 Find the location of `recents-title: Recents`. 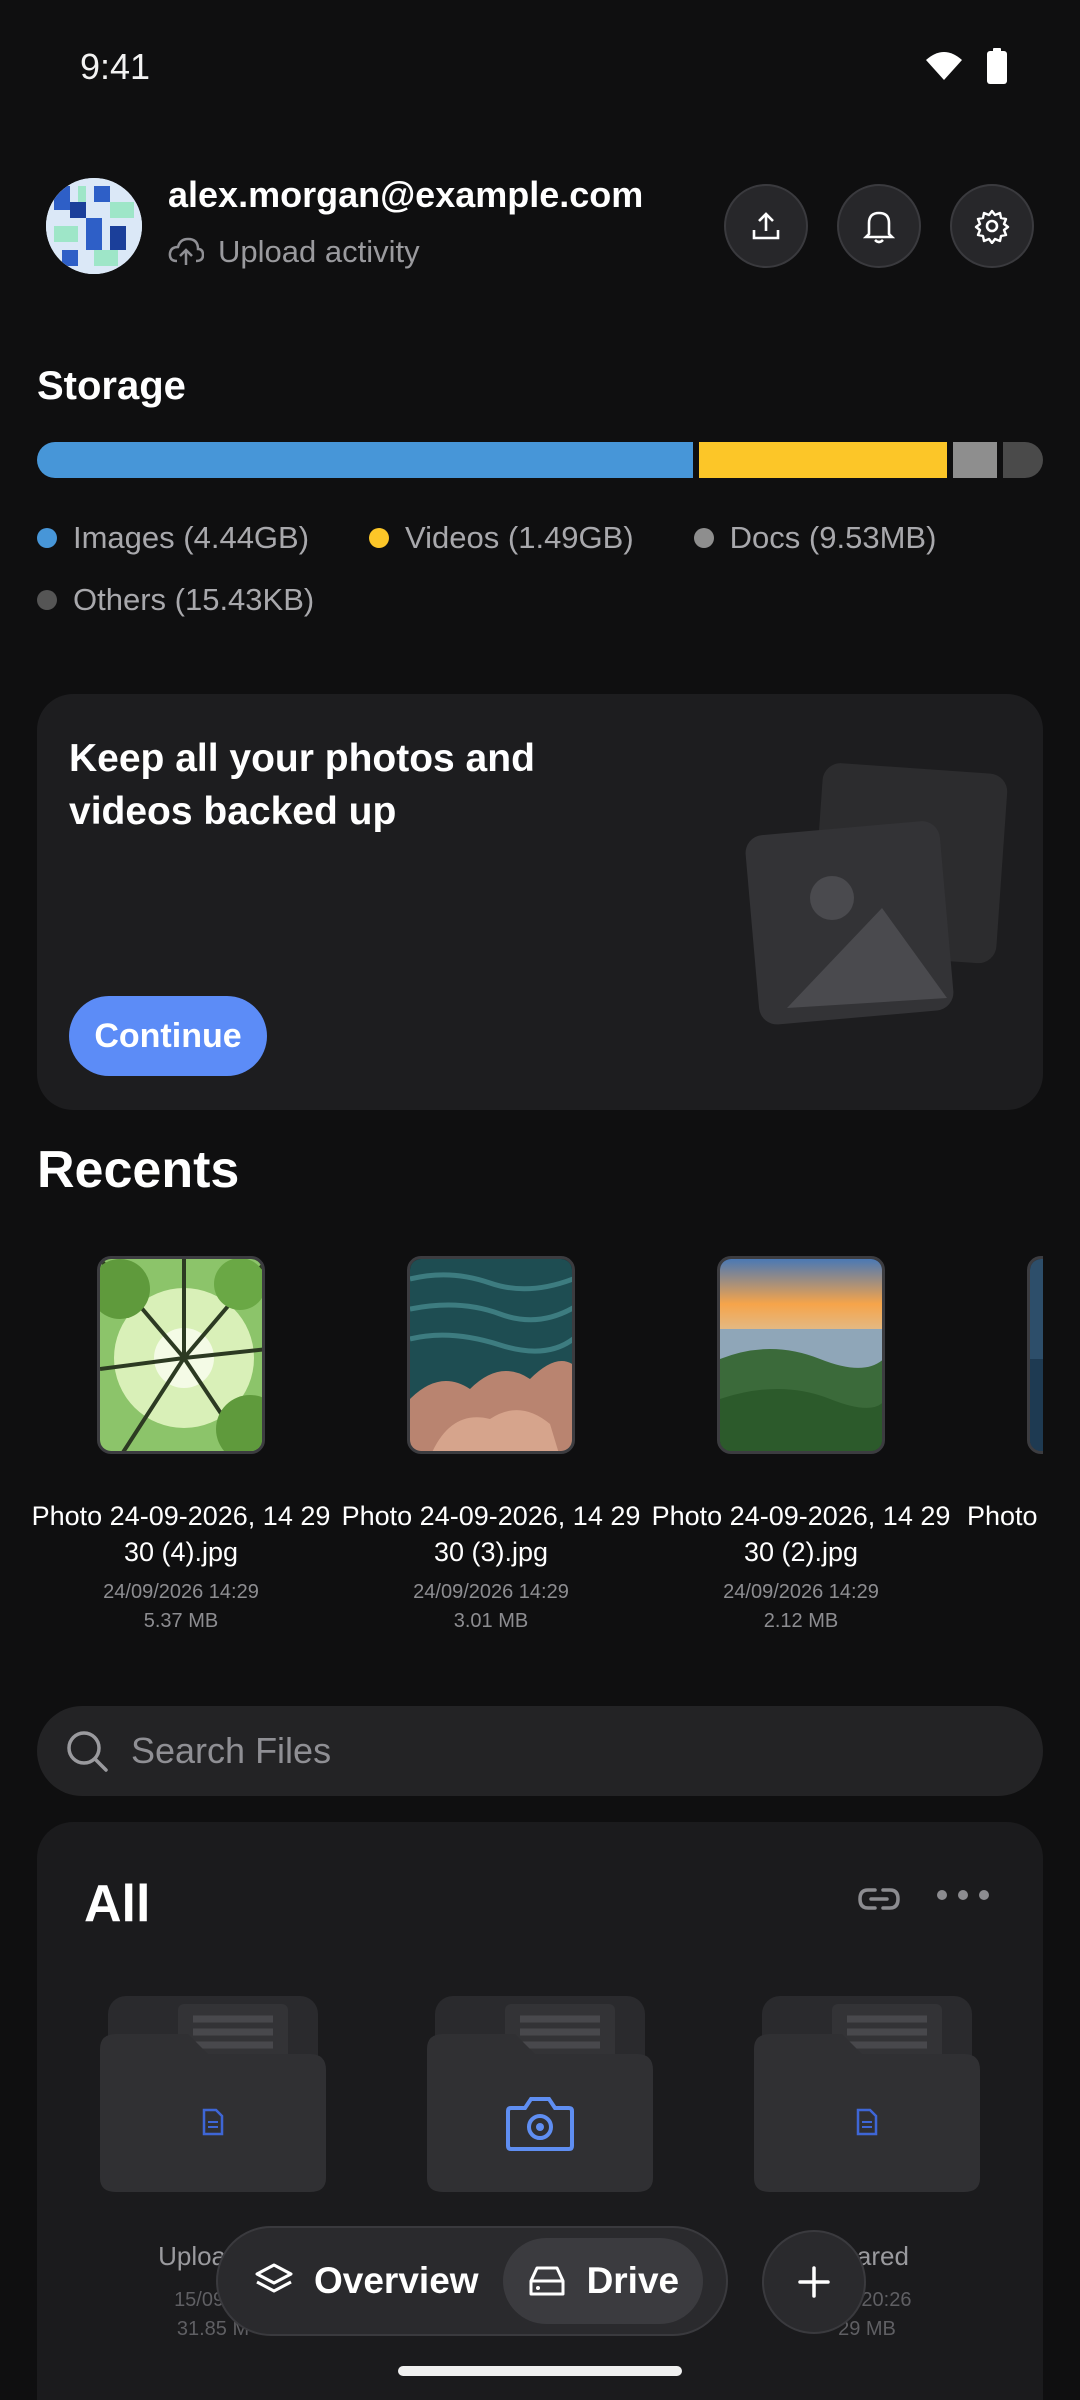

recents-title: Recents is located at coordinates (138, 1170).